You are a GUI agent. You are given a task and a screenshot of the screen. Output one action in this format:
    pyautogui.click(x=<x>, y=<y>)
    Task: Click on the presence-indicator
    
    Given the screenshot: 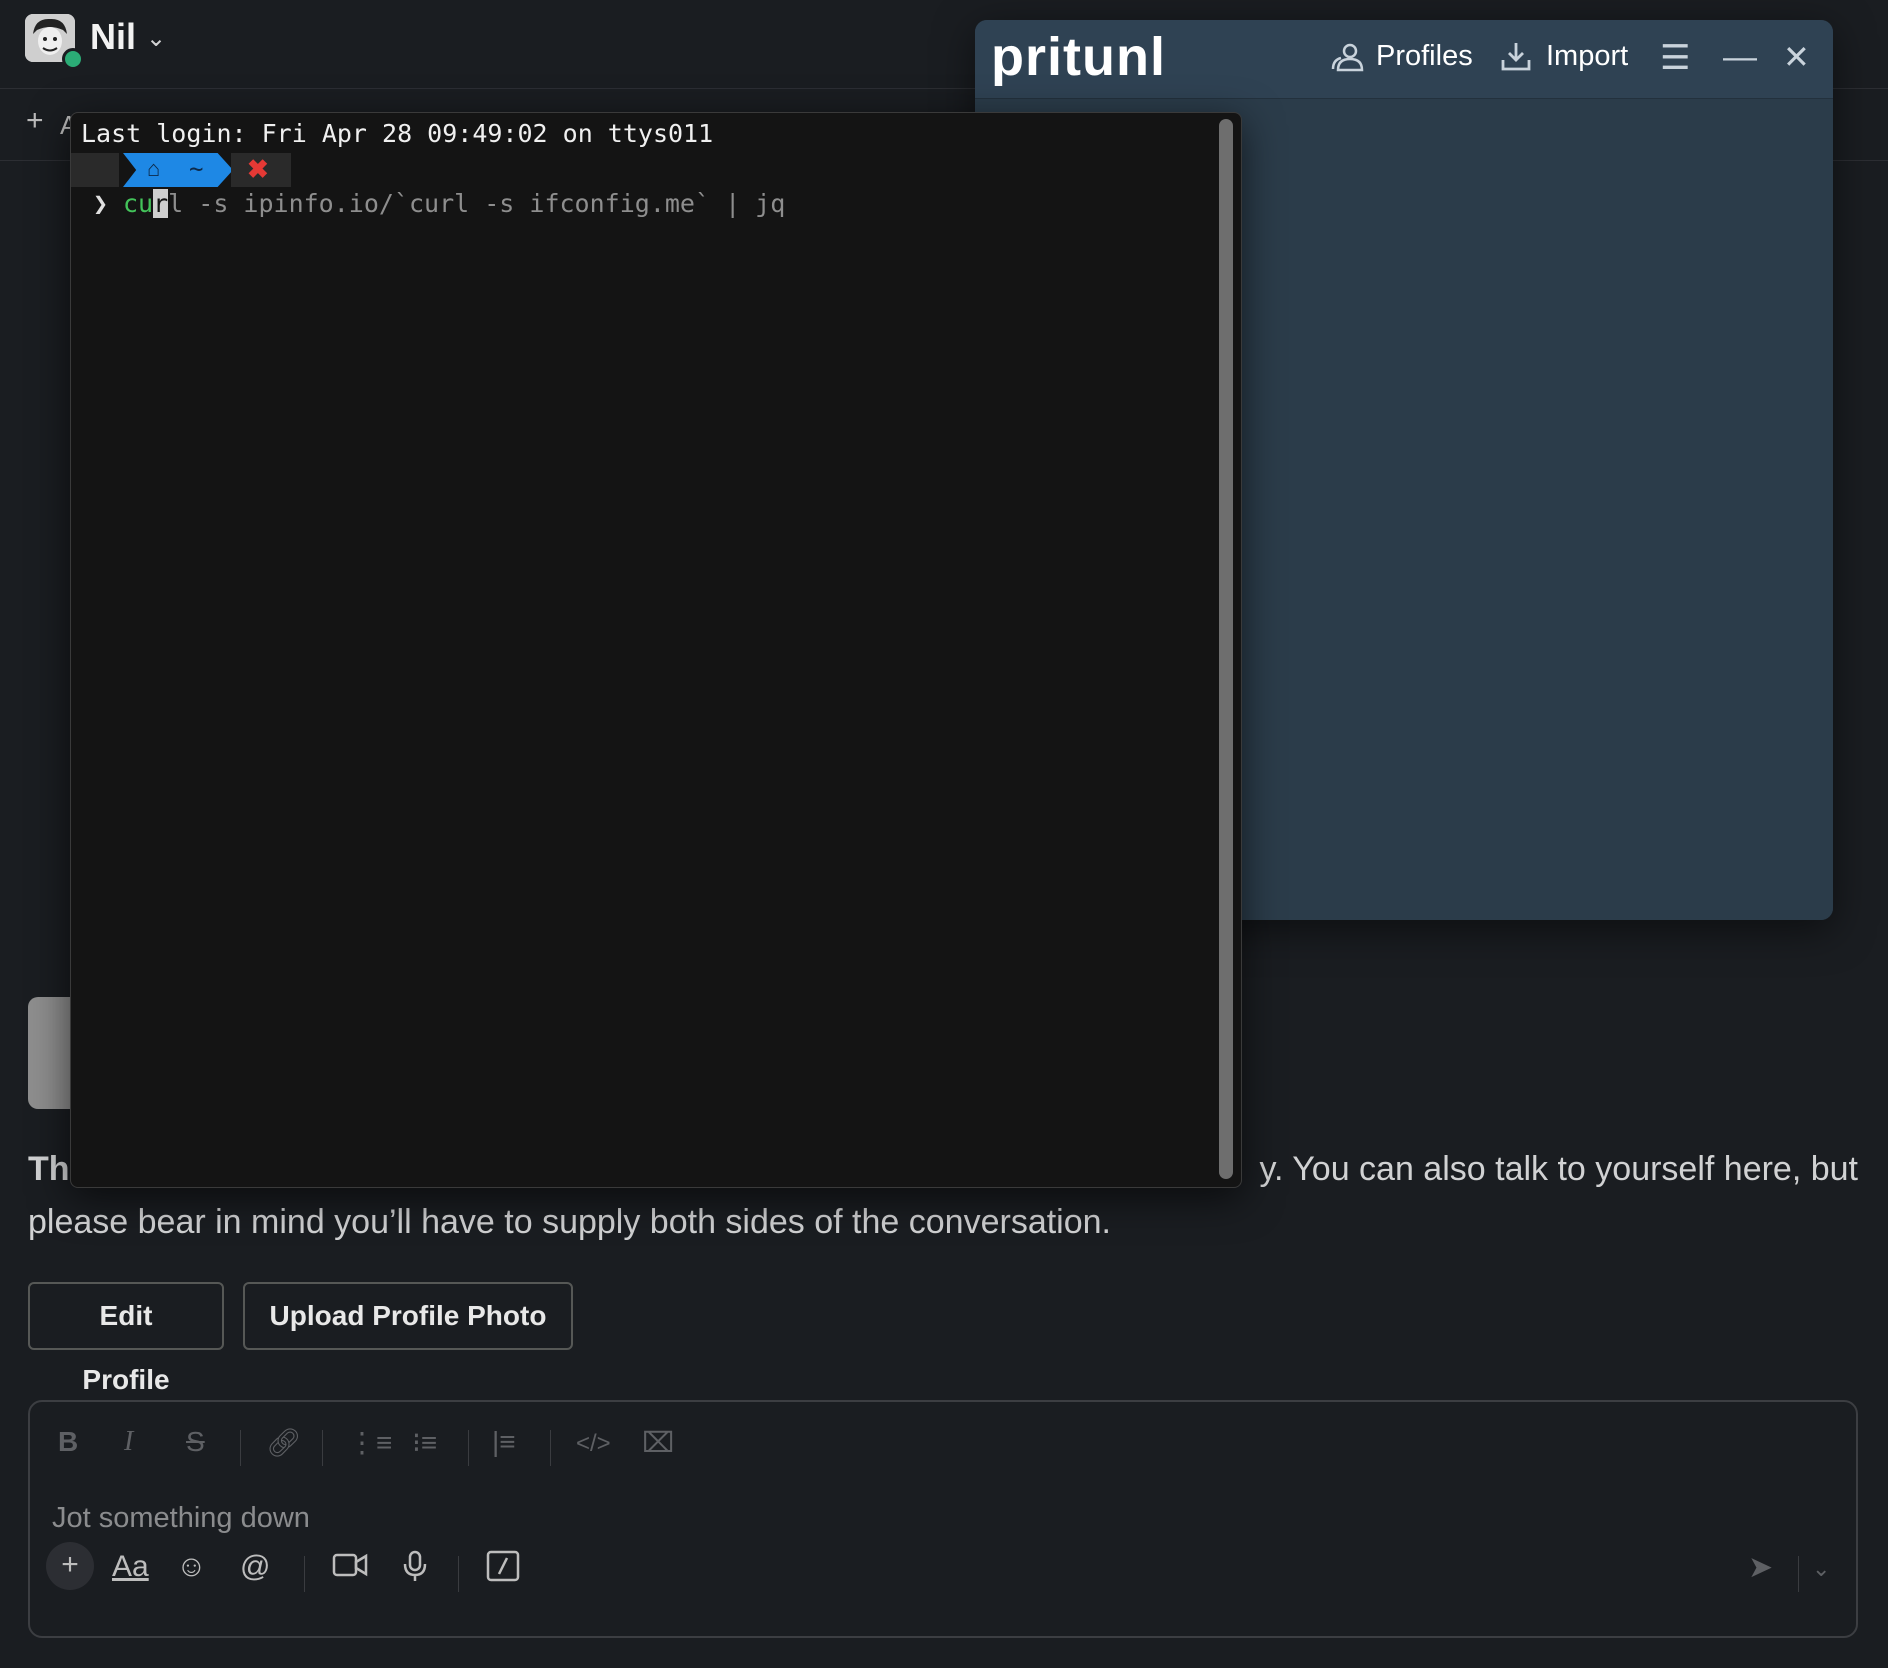 What is the action you would take?
    pyautogui.click(x=73, y=59)
    